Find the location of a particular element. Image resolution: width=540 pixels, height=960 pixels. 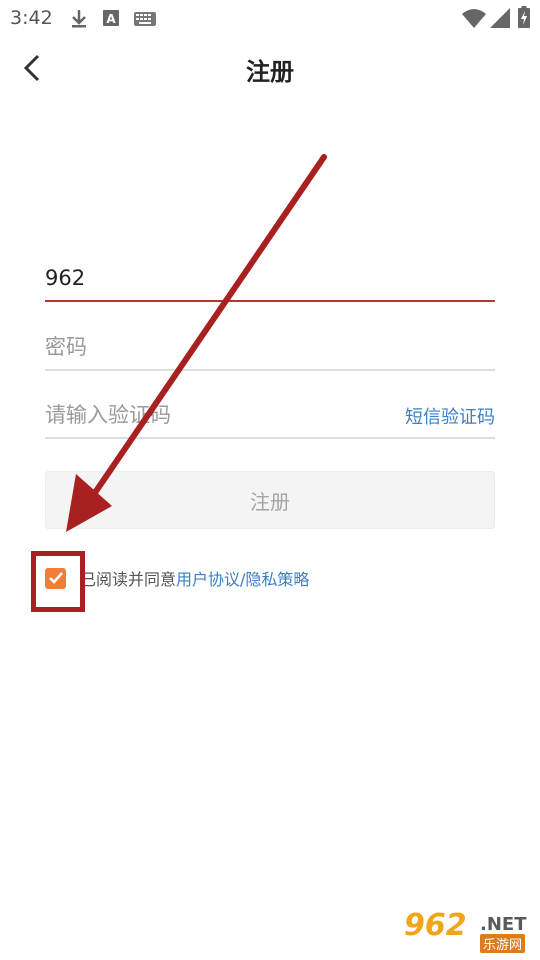

code-field: 短信验证码 is located at coordinates (270, 417).